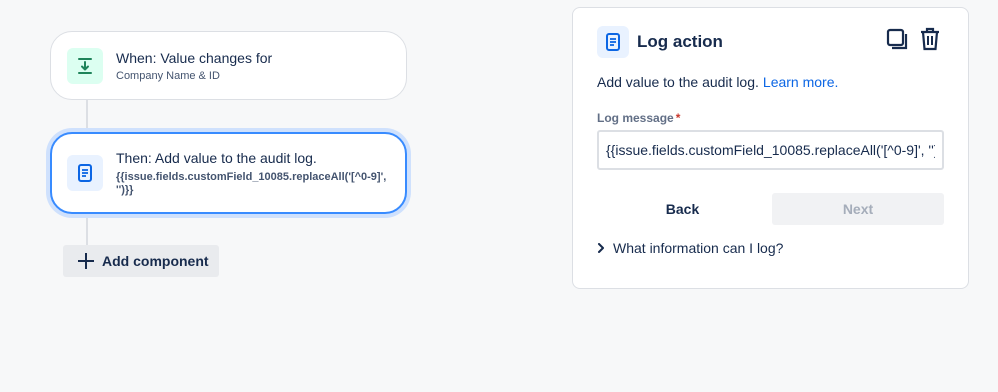  What do you see at coordinates (858, 209) in the screenshot?
I see `next-button: Next` at bounding box center [858, 209].